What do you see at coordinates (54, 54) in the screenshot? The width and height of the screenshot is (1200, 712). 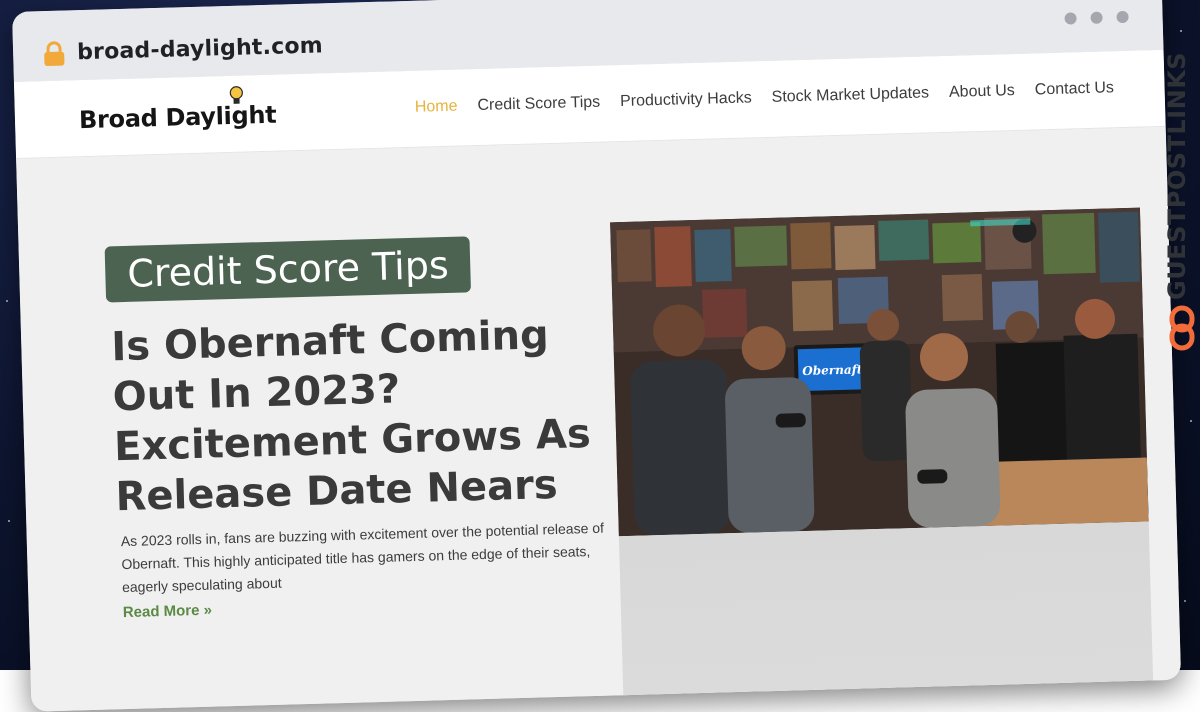 I see `lock-icon` at bounding box center [54, 54].